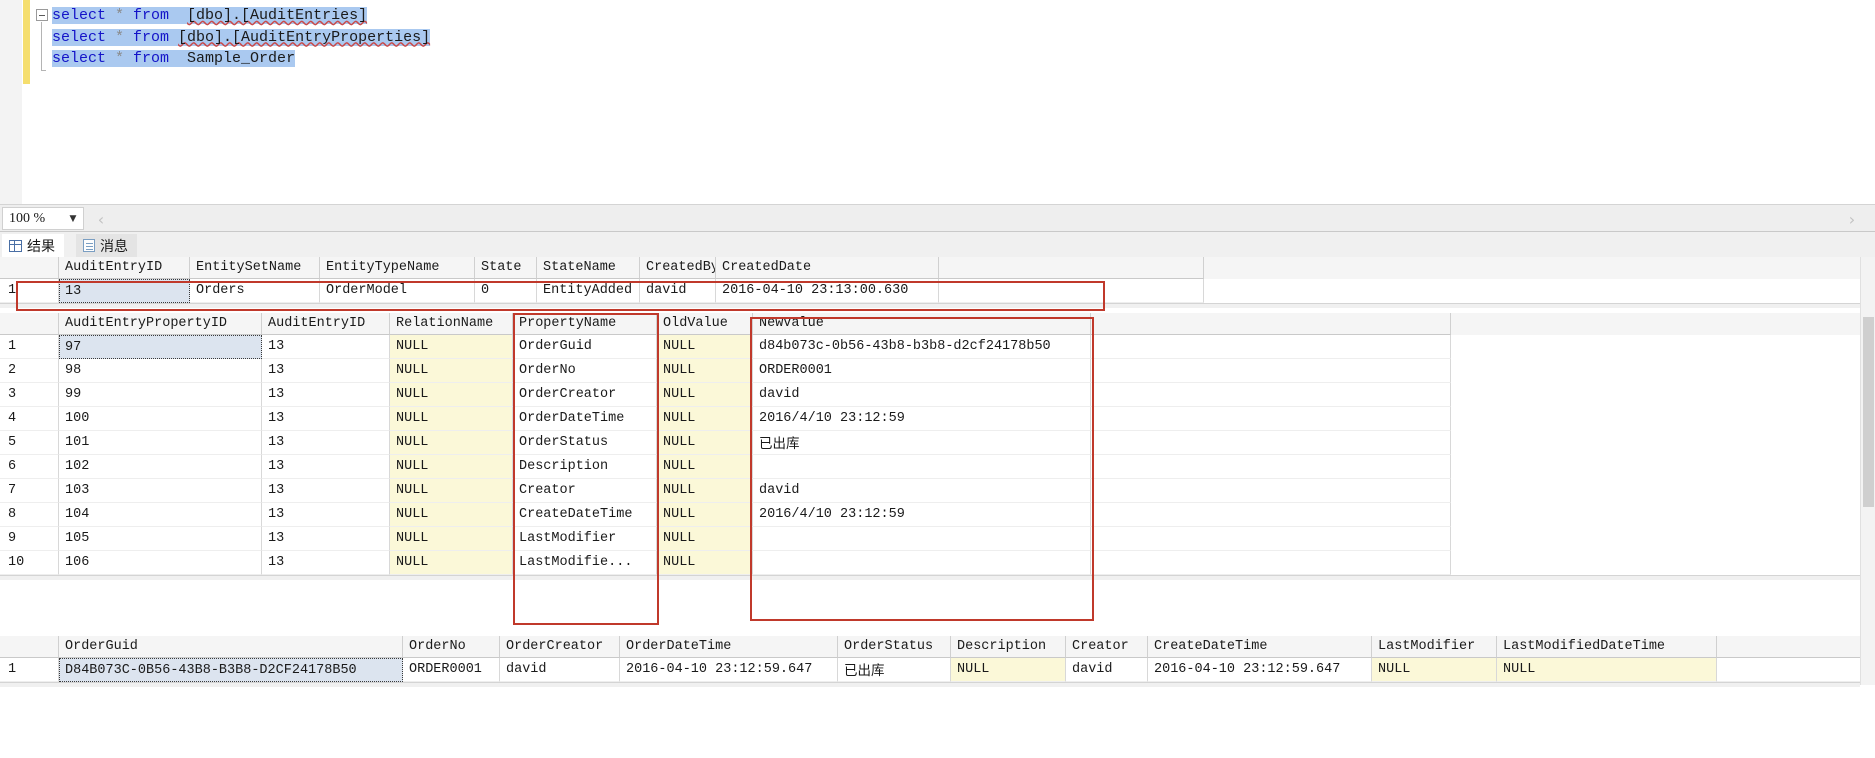  I want to click on cell-OrderGuid: D84B073C-0B56-43B8-B3B8-D2CF24178B50, so click(231, 670).